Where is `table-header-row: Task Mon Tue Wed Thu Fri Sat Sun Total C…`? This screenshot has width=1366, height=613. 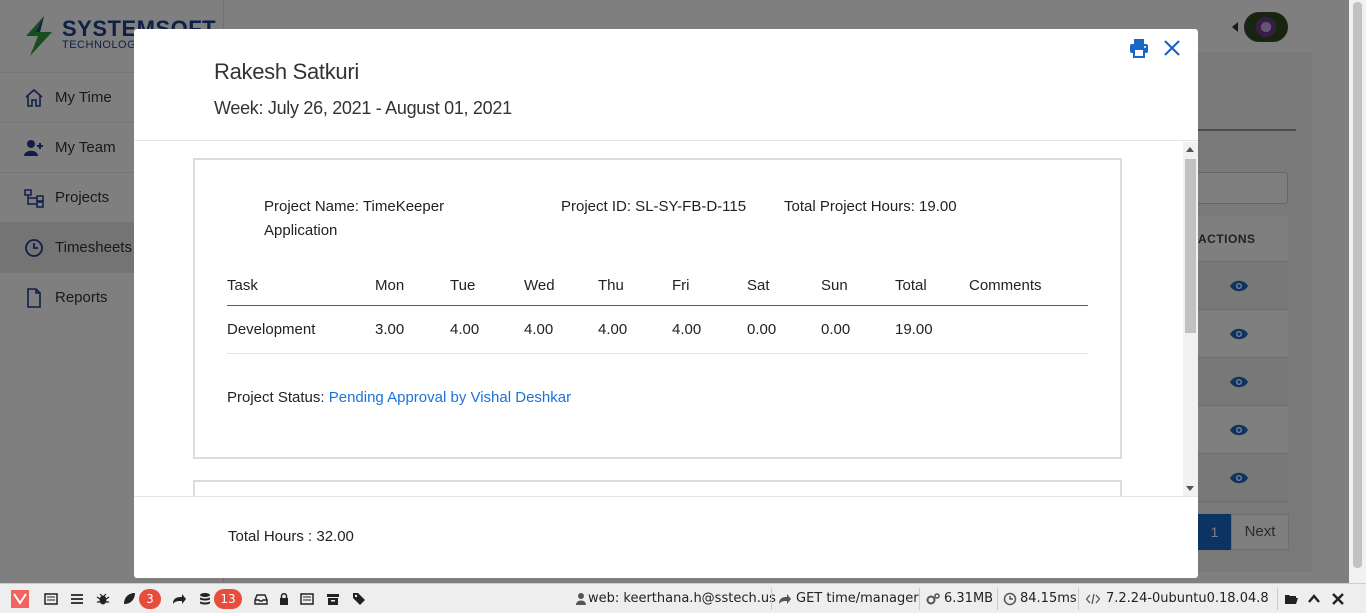
table-header-row: Task Mon Tue Wed Thu Fri Sat Sun Total C… is located at coordinates (657, 286).